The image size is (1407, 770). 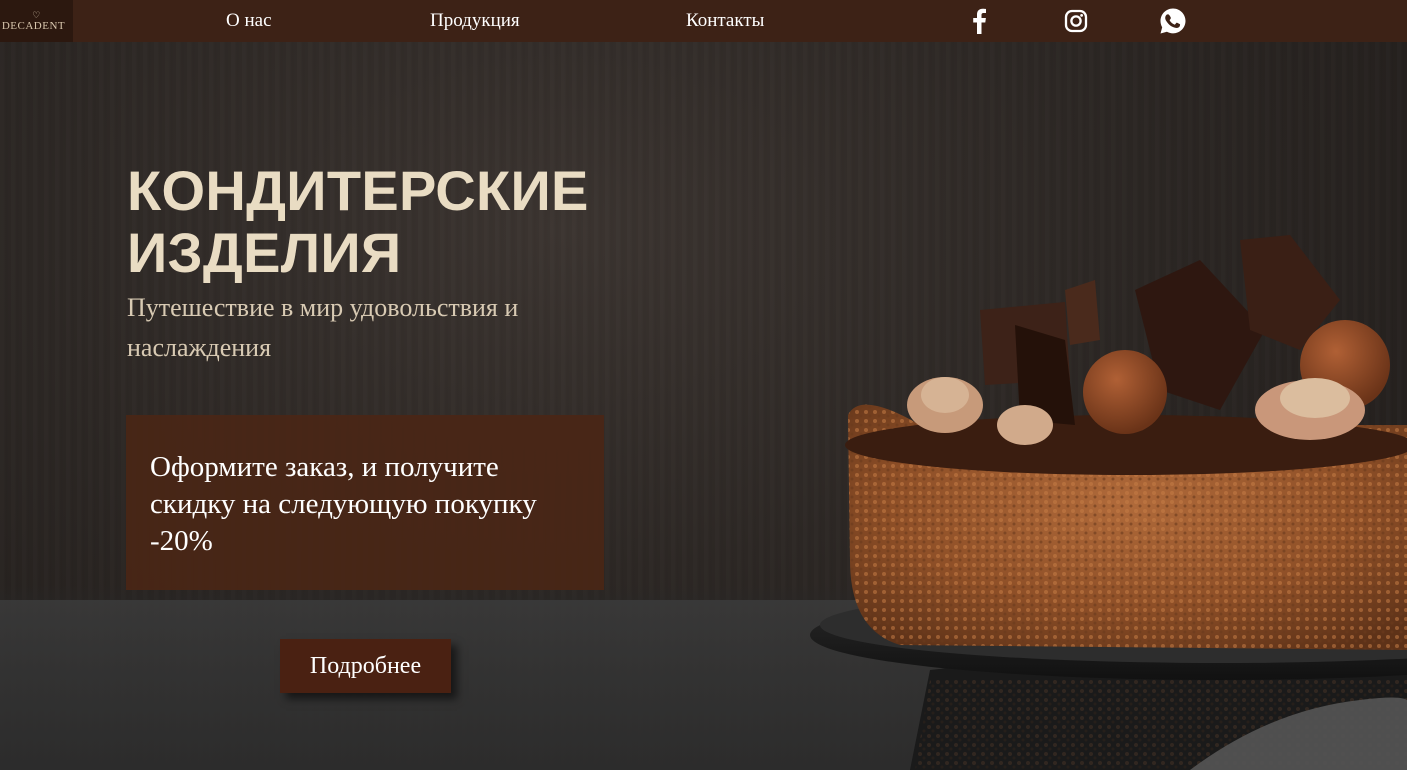 I want to click on logo-text: DECADENT, so click(x=33, y=25).